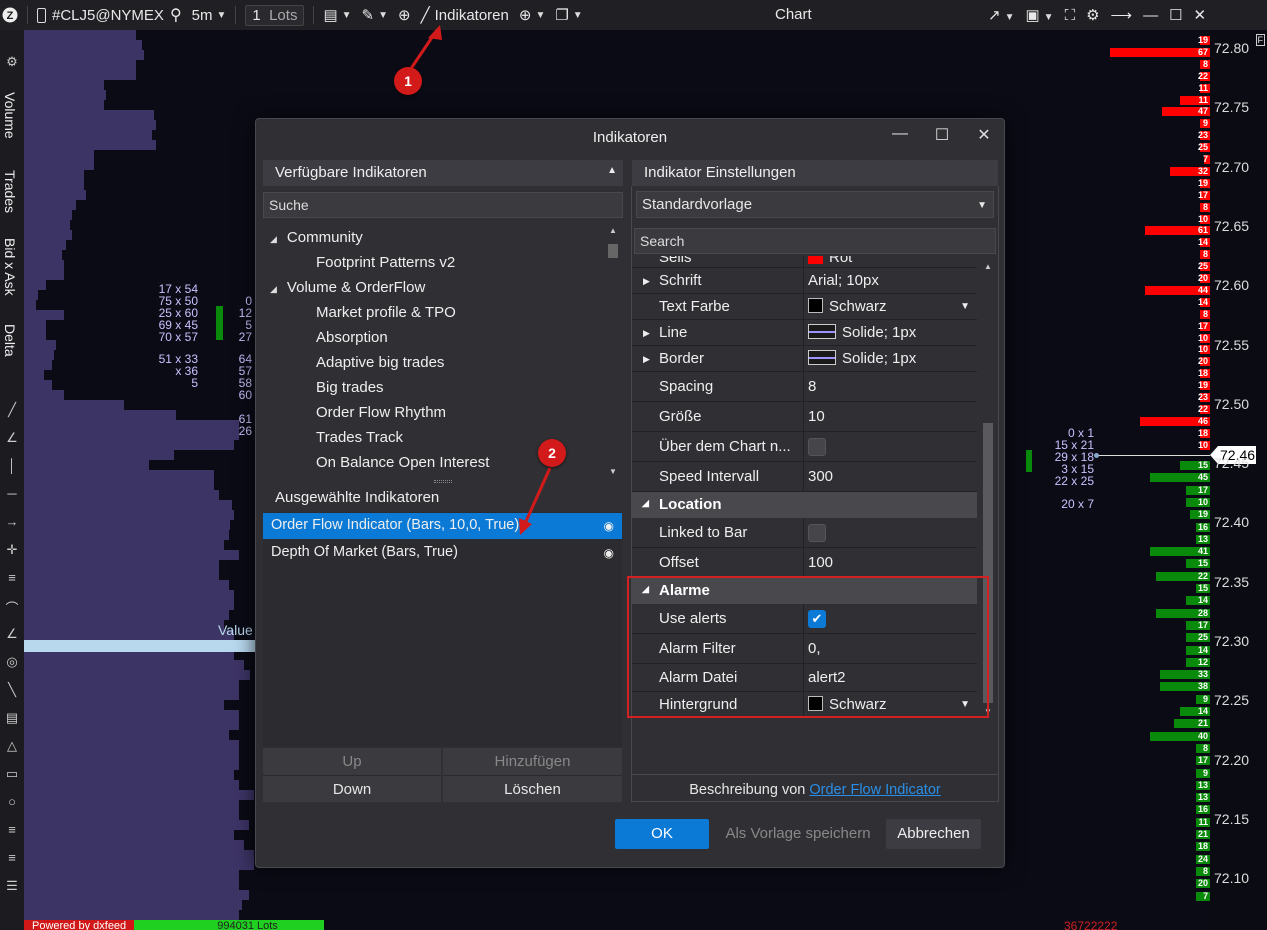 This screenshot has height=930, width=1267. I want to click on property-row: Größe 10, so click(804, 417).